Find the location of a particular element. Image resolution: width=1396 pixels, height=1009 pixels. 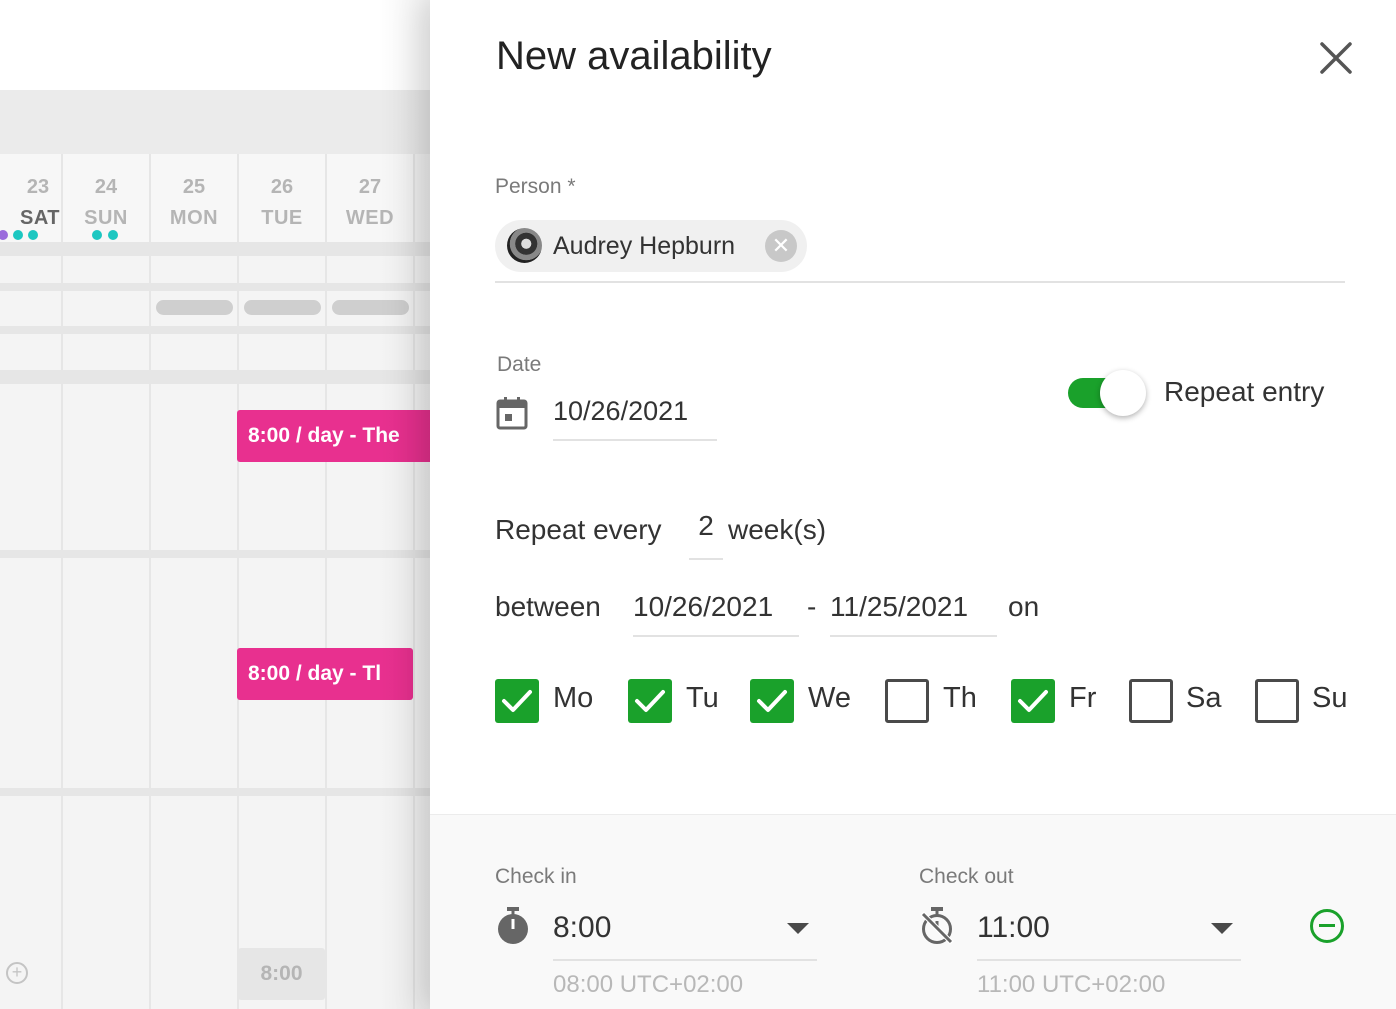

date-input: 10/26/2021 is located at coordinates (635, 418).